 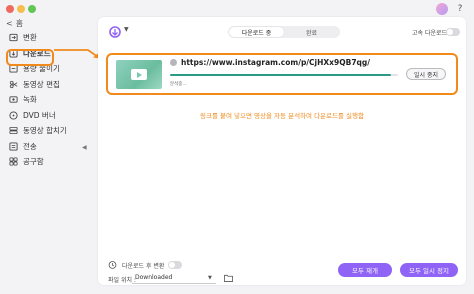 I want to click on folder-icon, so click(x=228, y=278).